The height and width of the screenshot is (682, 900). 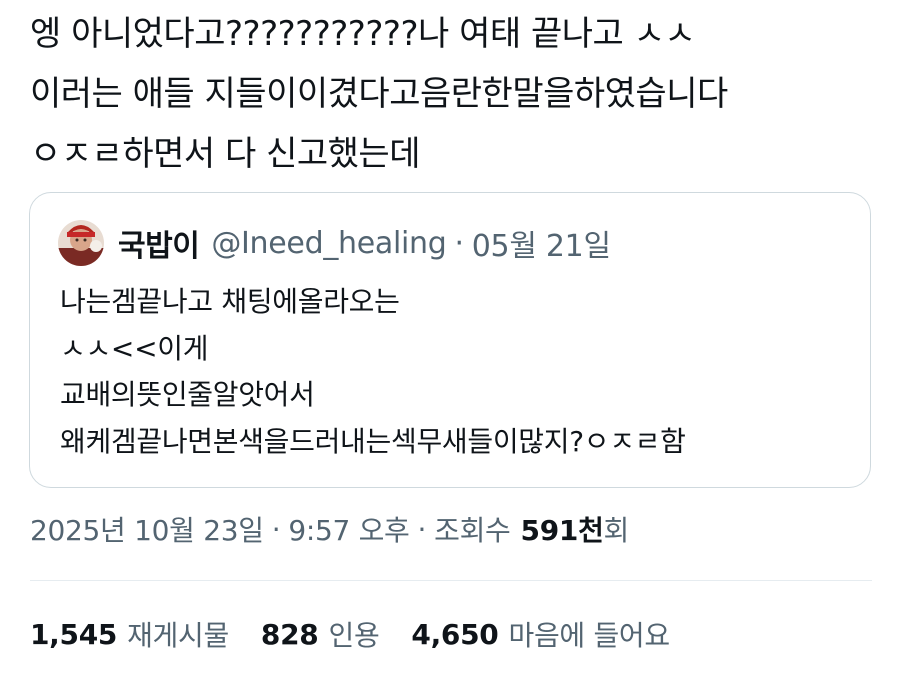 What do you see at coordinates (74, 634) in the screenshot?
I see `reposts-count: 1,545` at bounding box center [74, 634].